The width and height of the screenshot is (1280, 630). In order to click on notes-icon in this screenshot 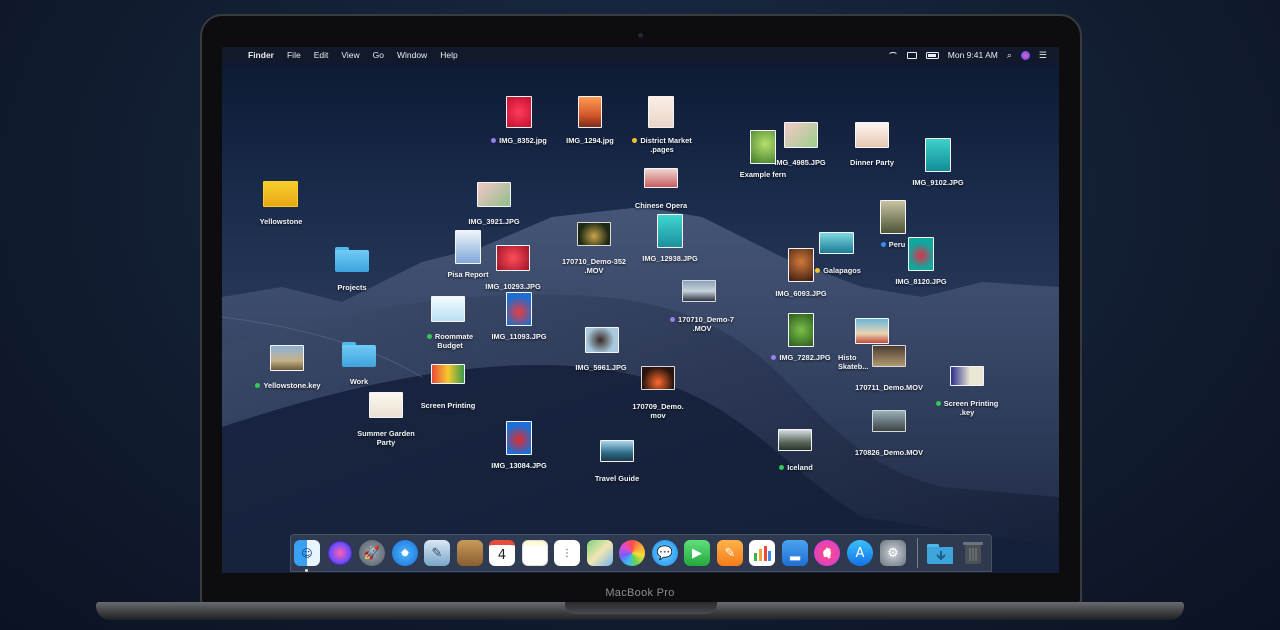, I will do `click(535, 553)`.